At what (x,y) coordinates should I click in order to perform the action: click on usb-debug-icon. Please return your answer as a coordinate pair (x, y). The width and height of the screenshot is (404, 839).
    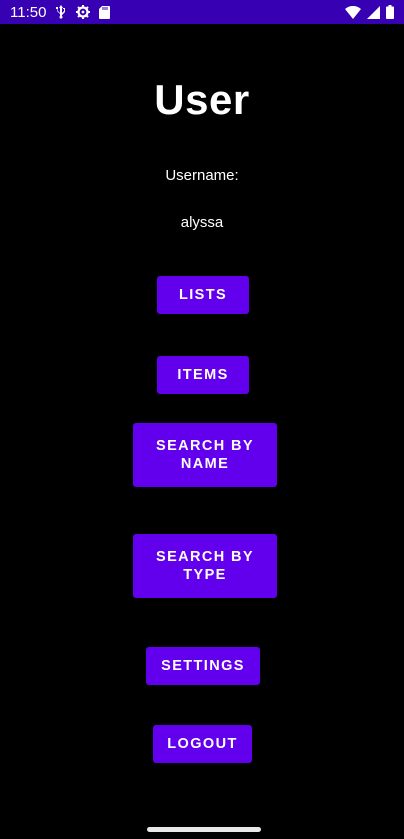
    Looking at the image, I should click on (61, 12).